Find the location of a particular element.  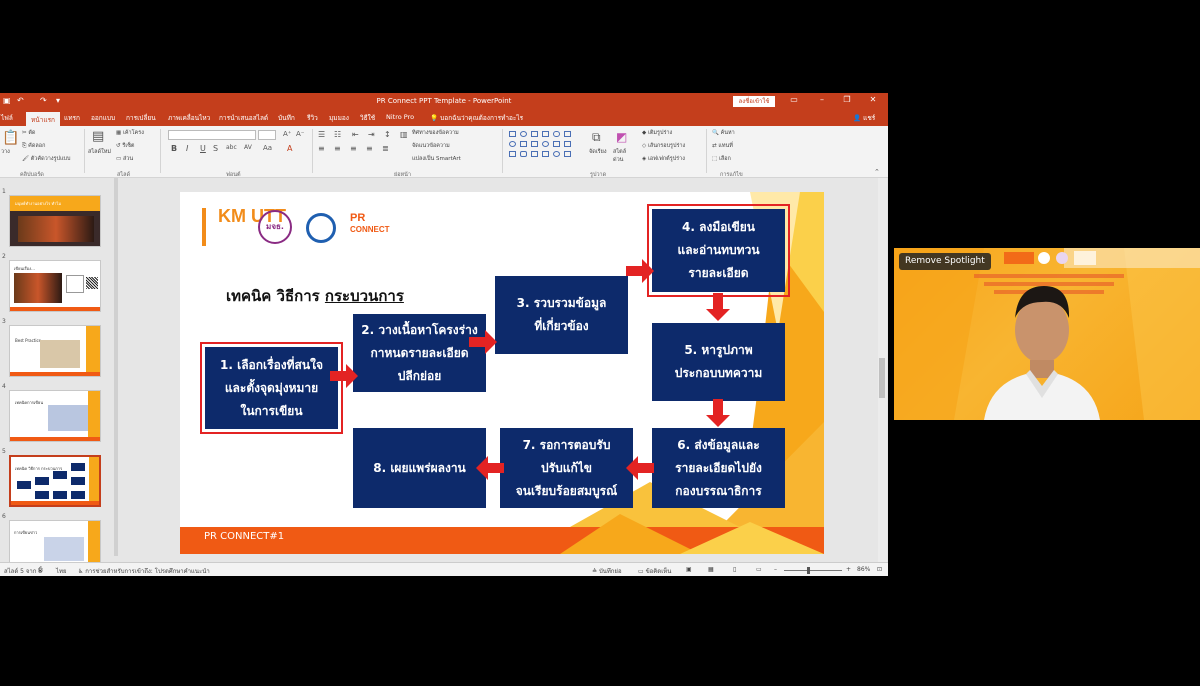

quick-styles-icon: ◩ is located at coordinates (621, 137).